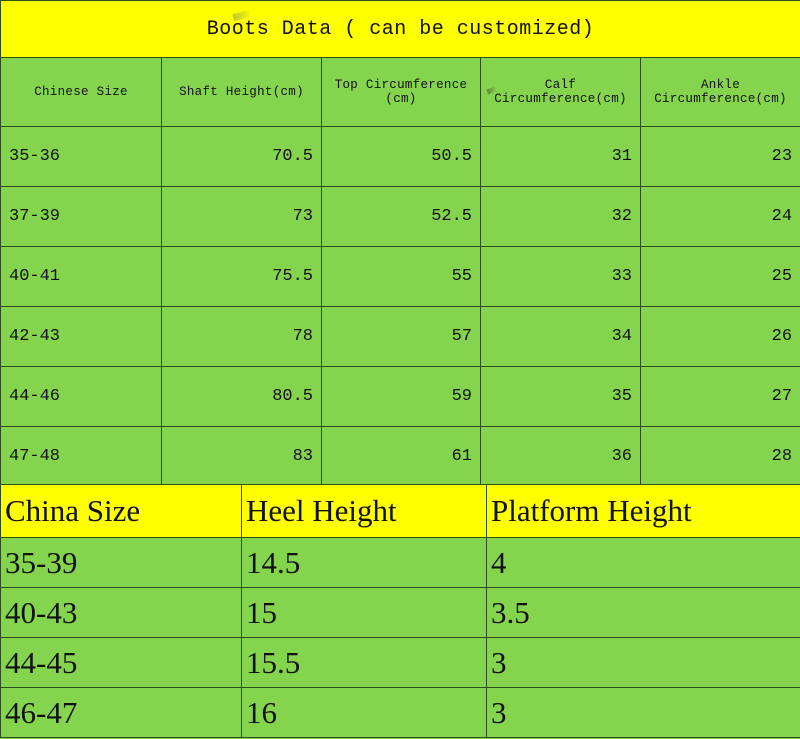  I want to click on cell-size: 47-48, so click(81, 456).